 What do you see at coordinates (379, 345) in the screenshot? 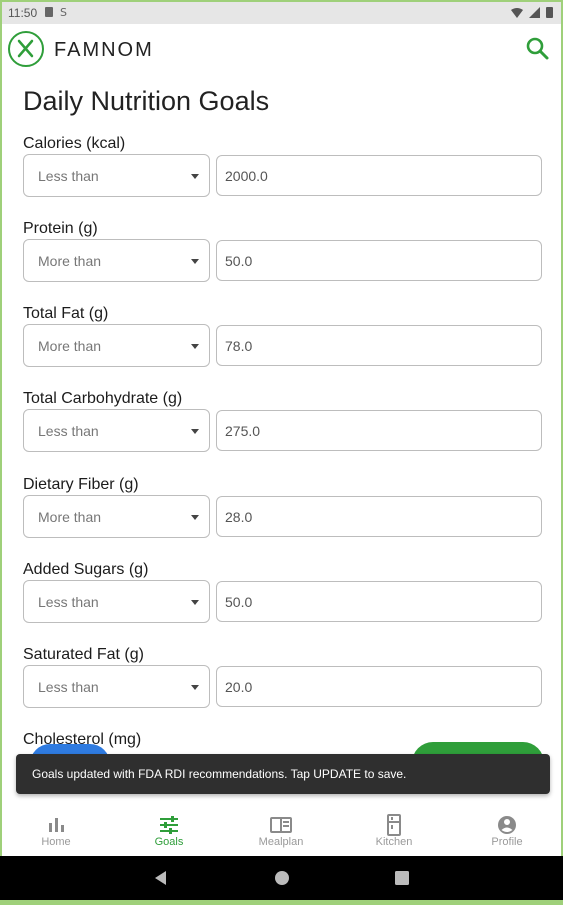
I see `goal-value-input: 78.0` at bounding box center [379, 345].